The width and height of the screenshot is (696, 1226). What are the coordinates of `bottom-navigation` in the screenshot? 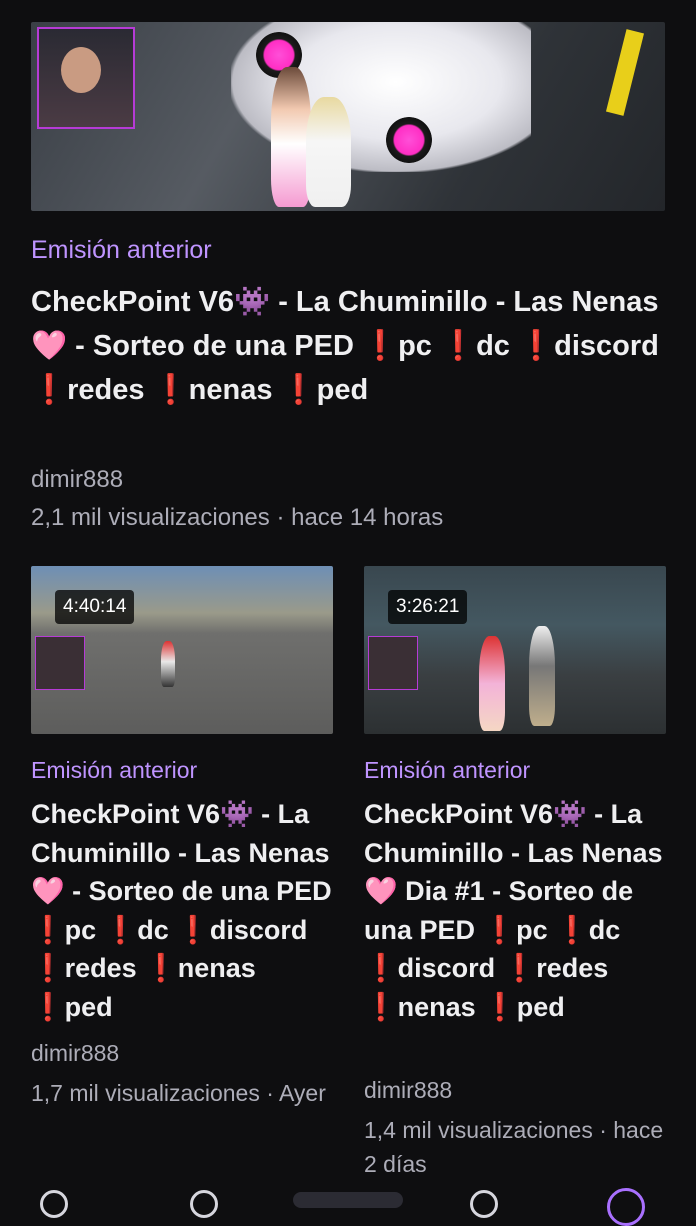 It's located at (348, 1206).